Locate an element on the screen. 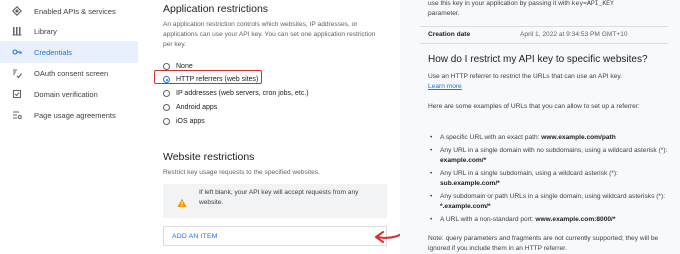  bullet-url: sub.example.com/* is located at coordinates (470, 183).